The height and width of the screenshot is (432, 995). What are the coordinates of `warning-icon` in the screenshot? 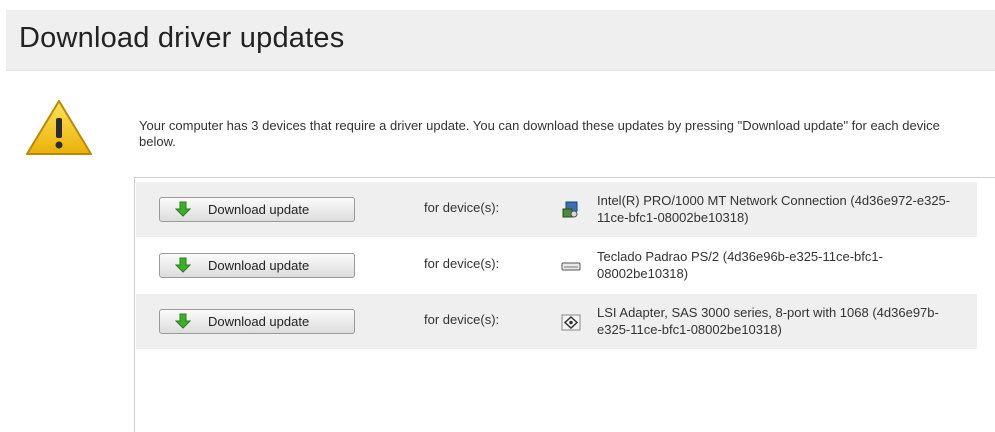 It's located at (59, 127).